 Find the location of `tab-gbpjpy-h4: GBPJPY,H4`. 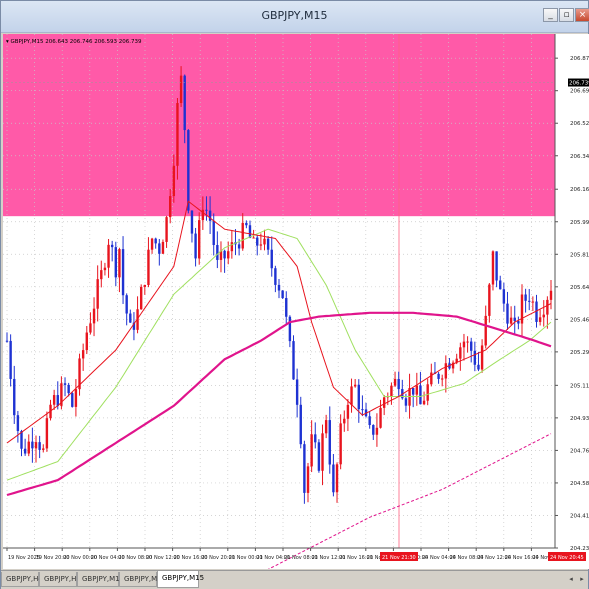

tab-gbpjpy-h4: GBPJPY,H4 is located at coordinates (22, 579).